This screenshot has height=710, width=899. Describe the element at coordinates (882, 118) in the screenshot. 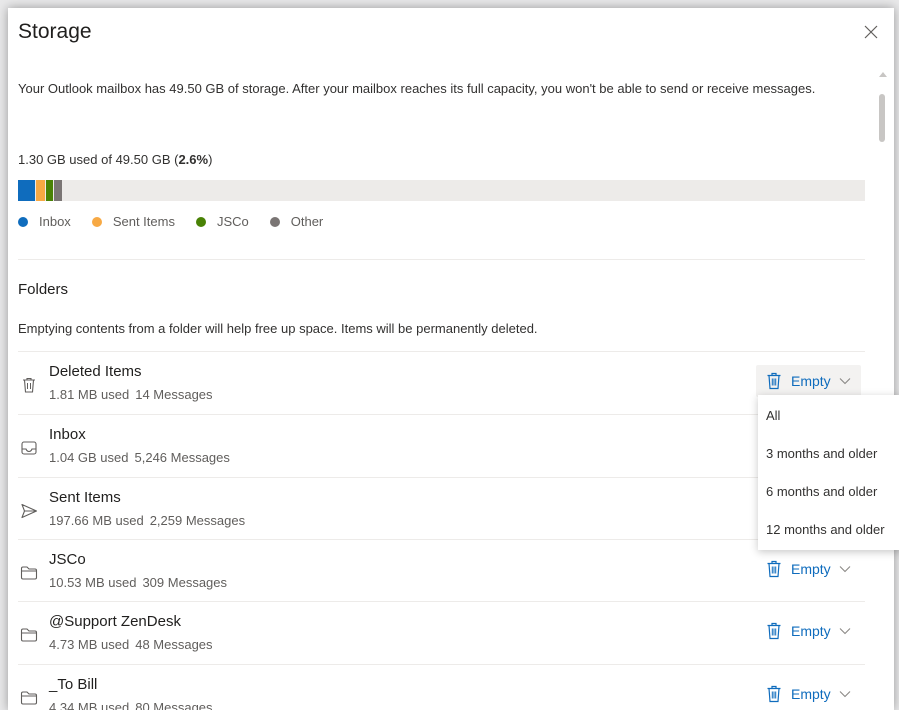

I see `scrollbar-thumb` at that location.